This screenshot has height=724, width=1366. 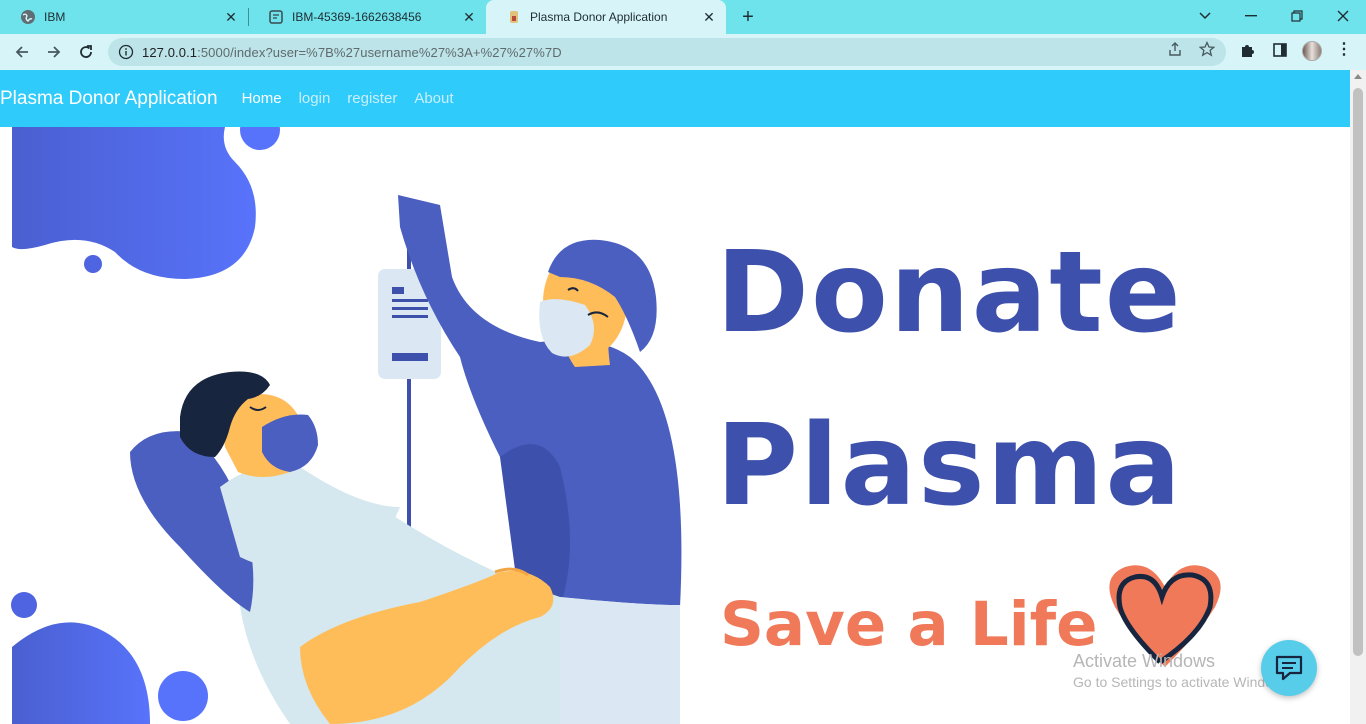 I want to click on page-scrollbar, so click(x=1358, y=397).